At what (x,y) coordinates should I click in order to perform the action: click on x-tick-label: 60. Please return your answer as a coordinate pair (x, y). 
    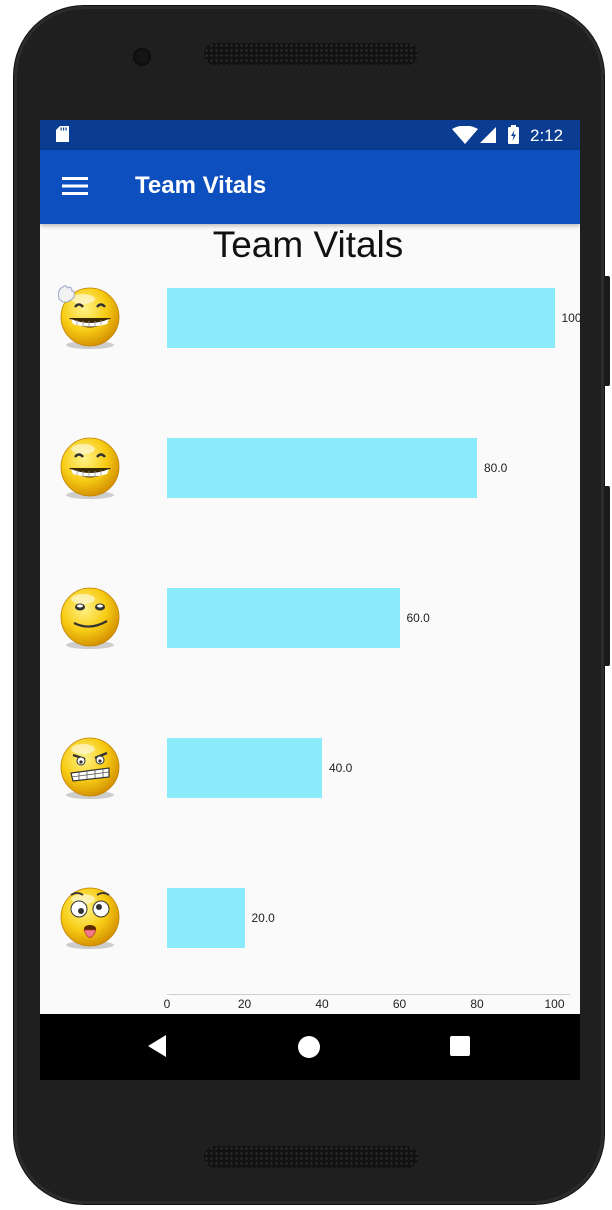
    Looking at the image, I should click on (399, 1004).